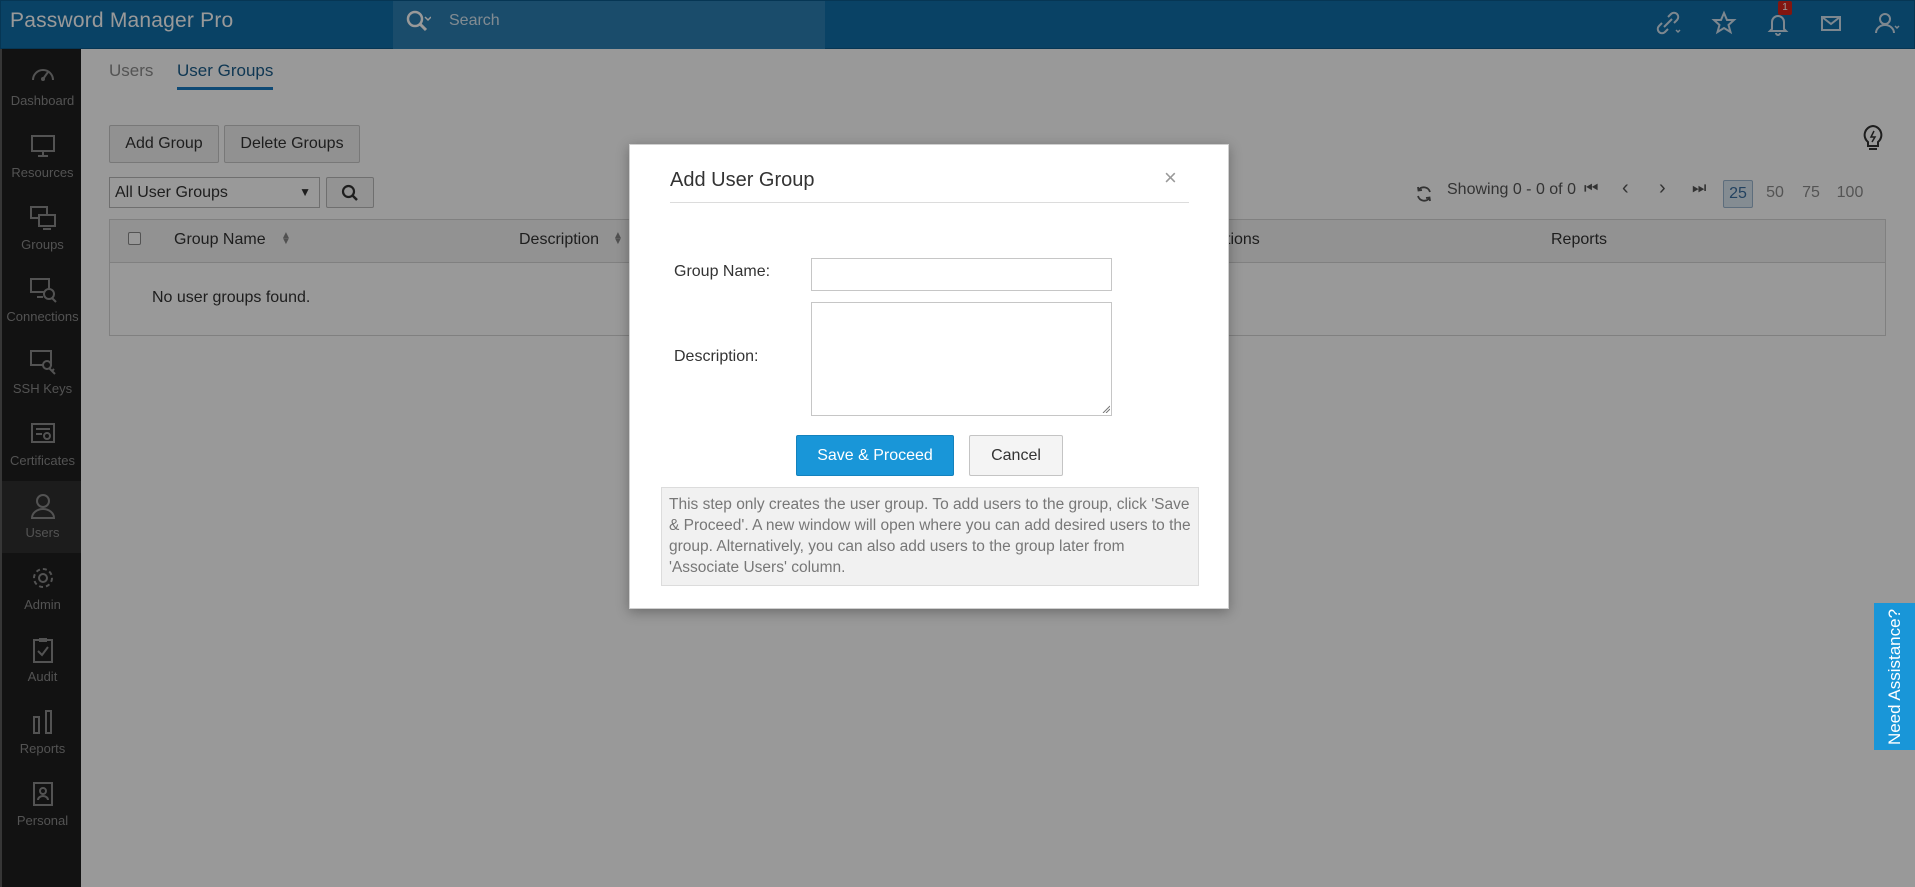 This screenshot has width=1915, height=887. What do you see at coordinates (929, 202) in the screenshot?
I see `title-divider` at bounding box center [929, 202].